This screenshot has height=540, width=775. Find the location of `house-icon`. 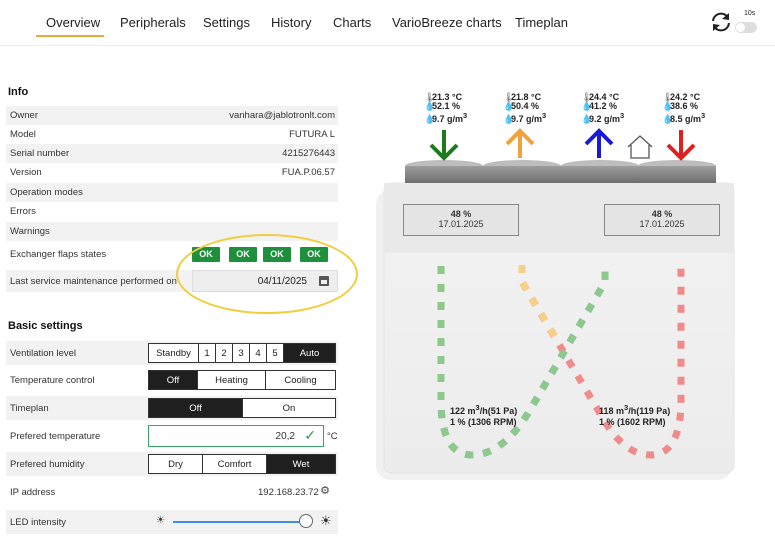

house-icon is located at coordinates (640, 147).